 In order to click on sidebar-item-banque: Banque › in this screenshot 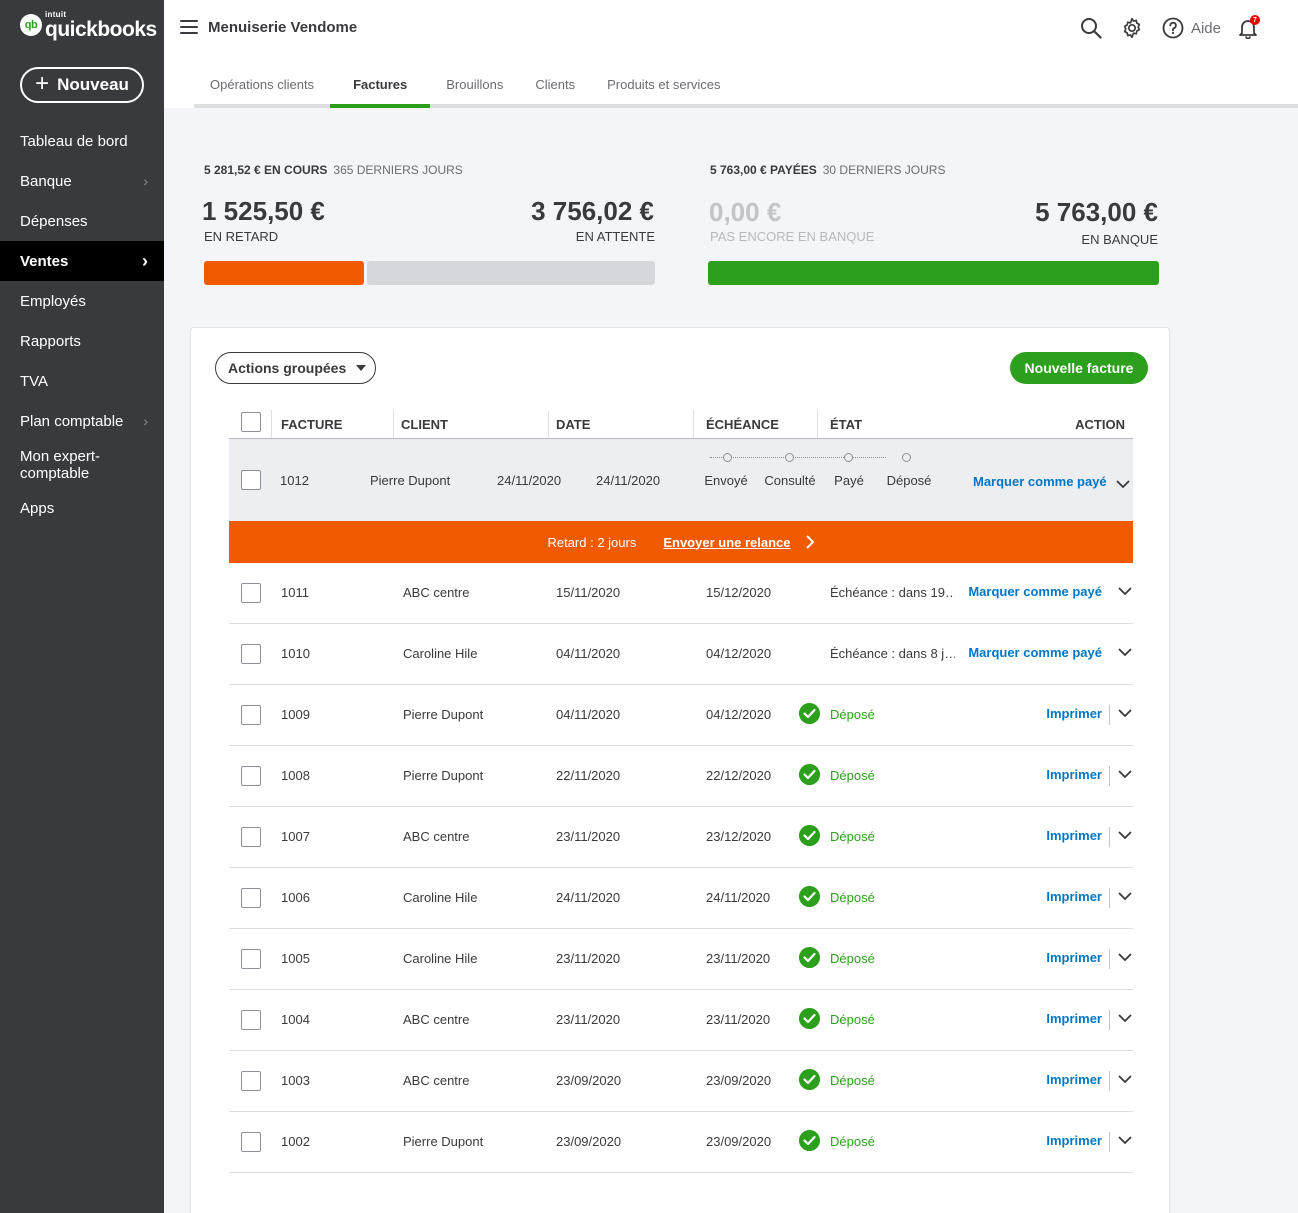, I will do `click(82, 181)`.